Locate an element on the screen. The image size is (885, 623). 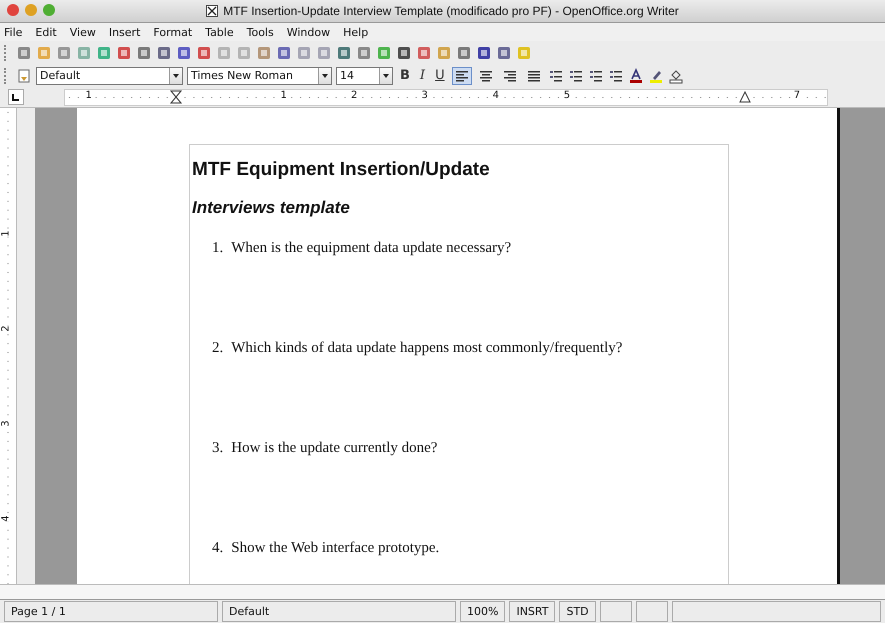
menu-item: Help is located at coordinates (355, 32).